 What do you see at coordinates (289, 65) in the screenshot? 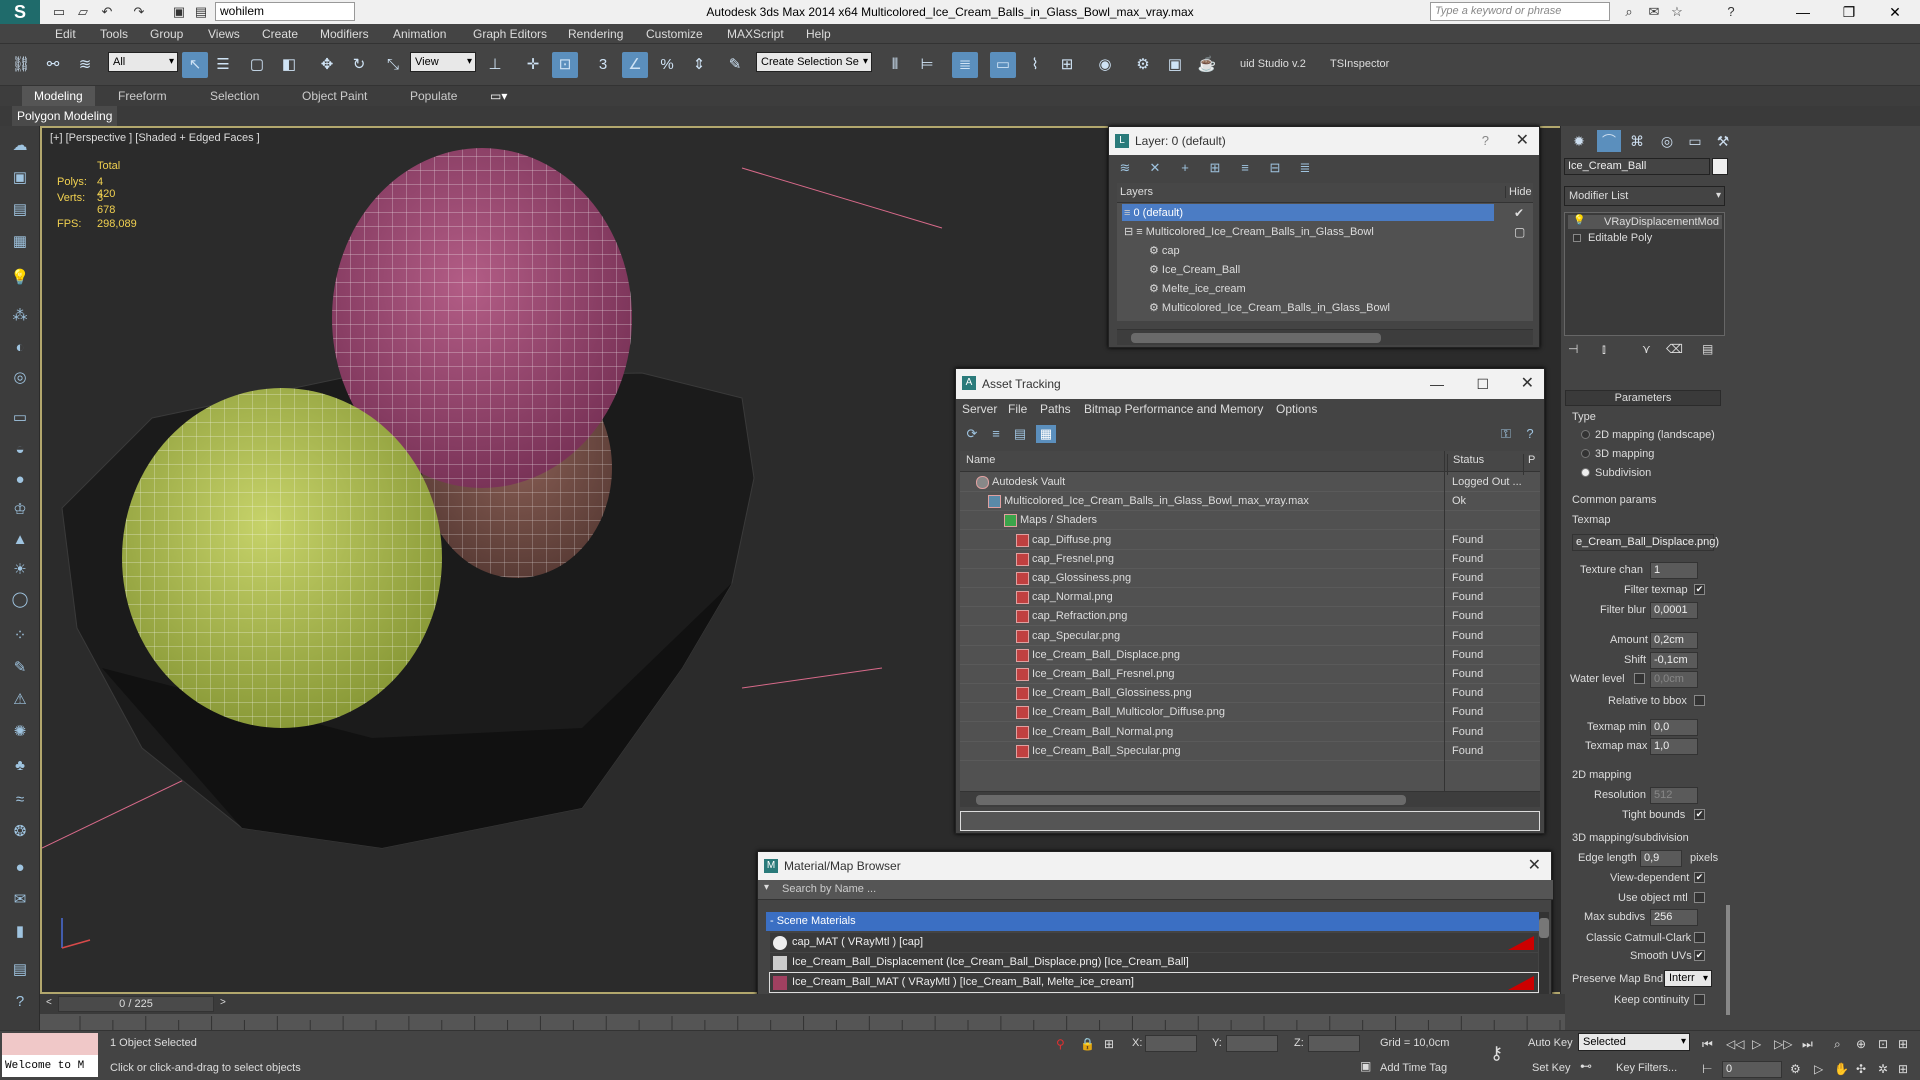
I see `window-crossing-icon: ◧` at bounding box center [289, 65].